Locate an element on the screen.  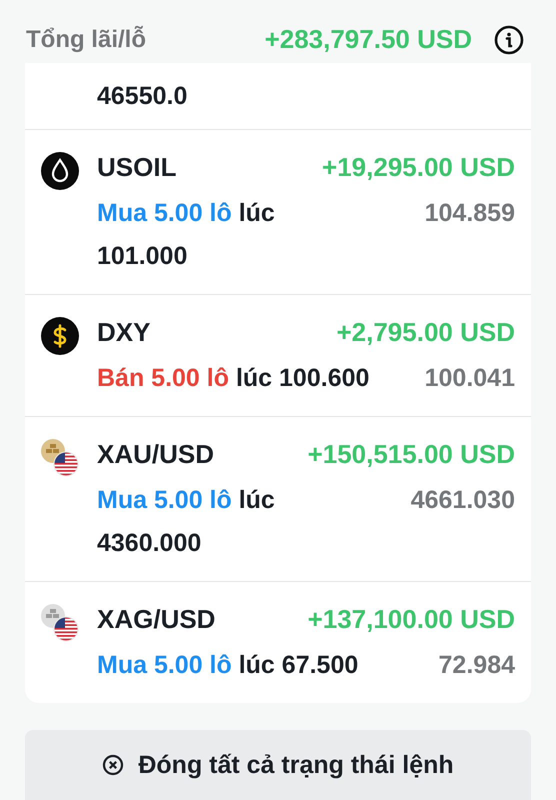
current-price: 100.041 is located at coordinates (469, 378).